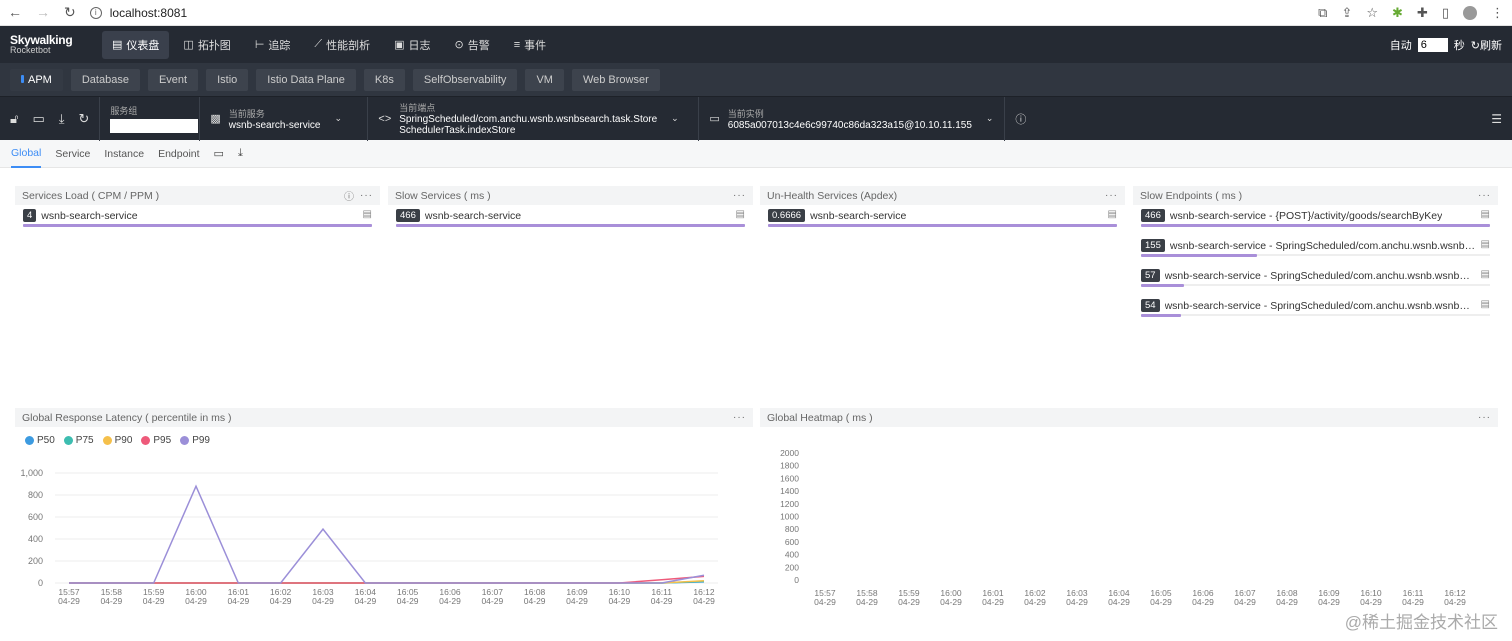 The width and height of the screenshot is (1512, 641). Describe the element at coordinates (195, 440) in the screenshot. I see `legend-item: P99` at that location.